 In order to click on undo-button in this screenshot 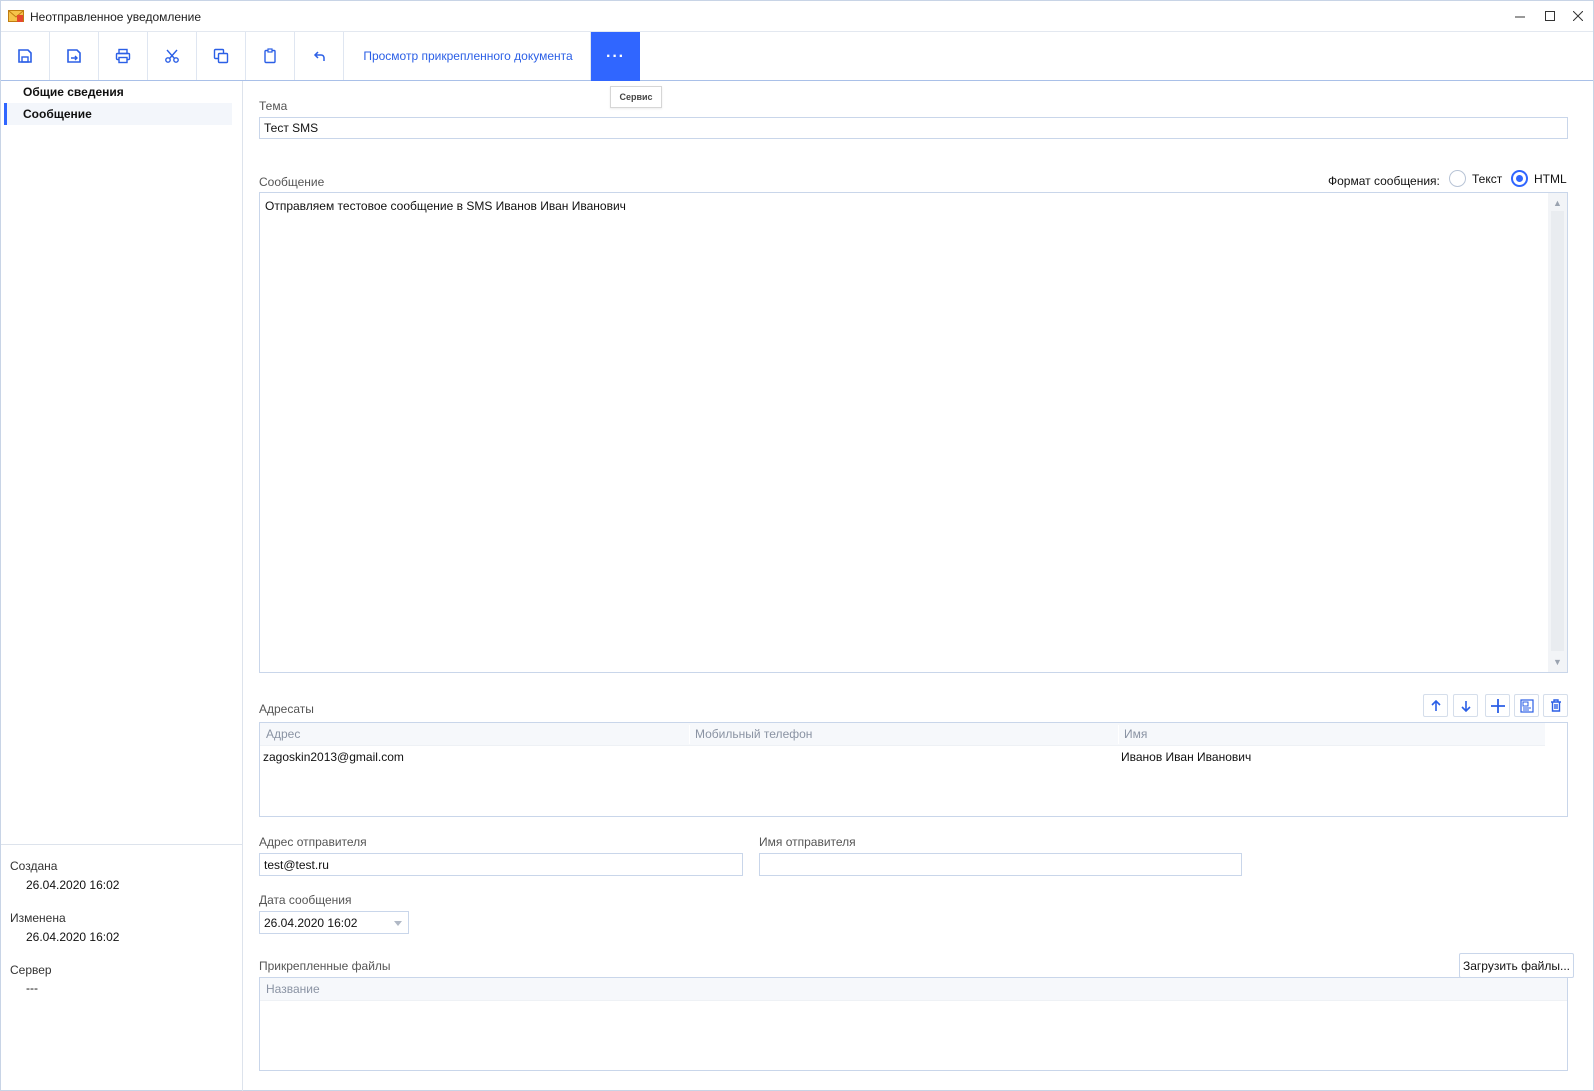, I will do `click(319, 56)`.